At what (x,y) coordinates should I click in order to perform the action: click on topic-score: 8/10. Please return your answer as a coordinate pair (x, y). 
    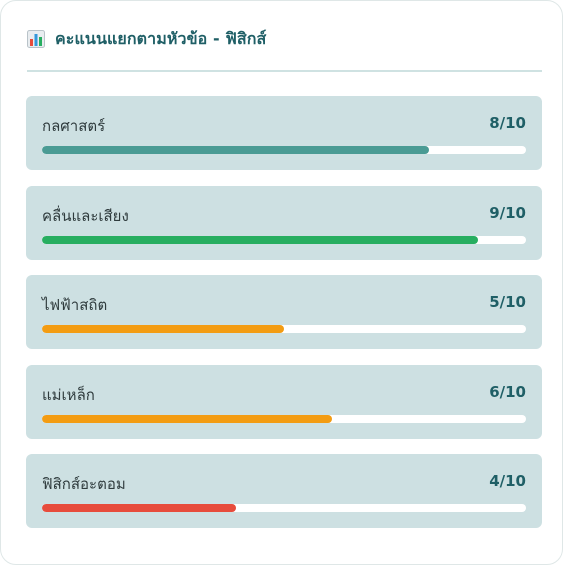
    Looking at the image, I should click on (507, 123).